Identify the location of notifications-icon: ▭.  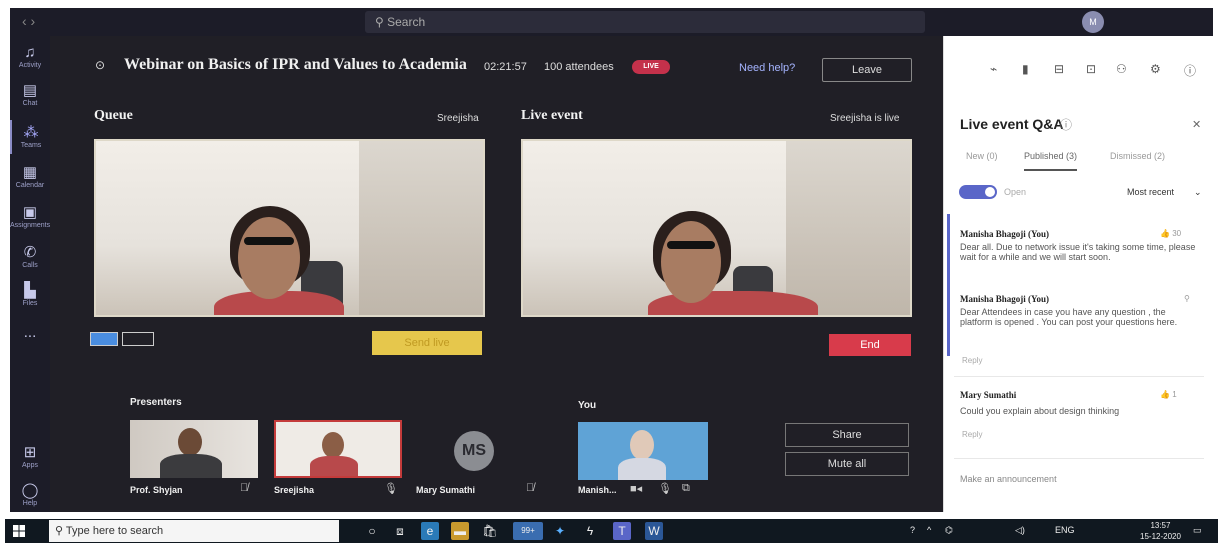
(1197, 530).